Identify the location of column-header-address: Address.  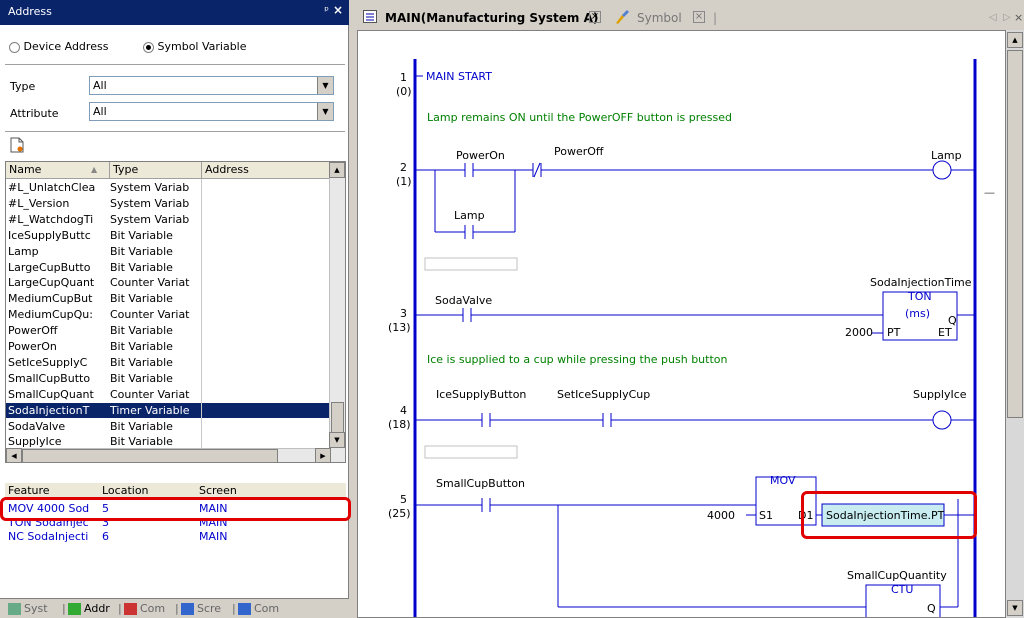
(267, 170).